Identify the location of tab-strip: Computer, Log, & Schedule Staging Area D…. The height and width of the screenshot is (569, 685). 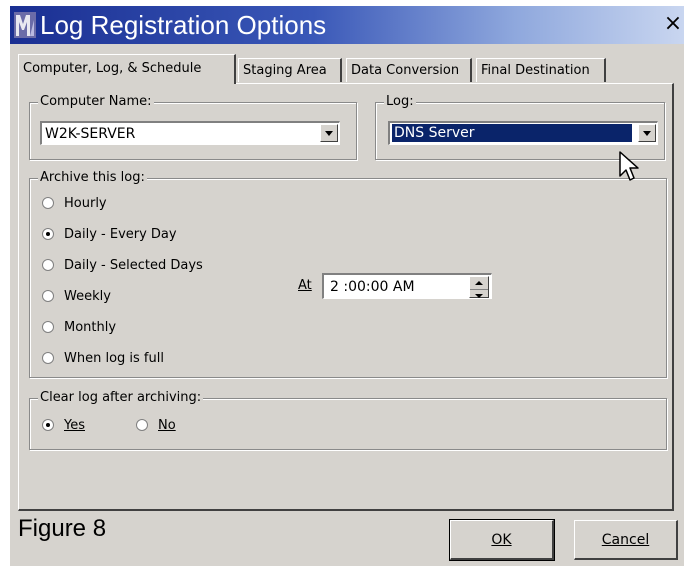
(328, 69).